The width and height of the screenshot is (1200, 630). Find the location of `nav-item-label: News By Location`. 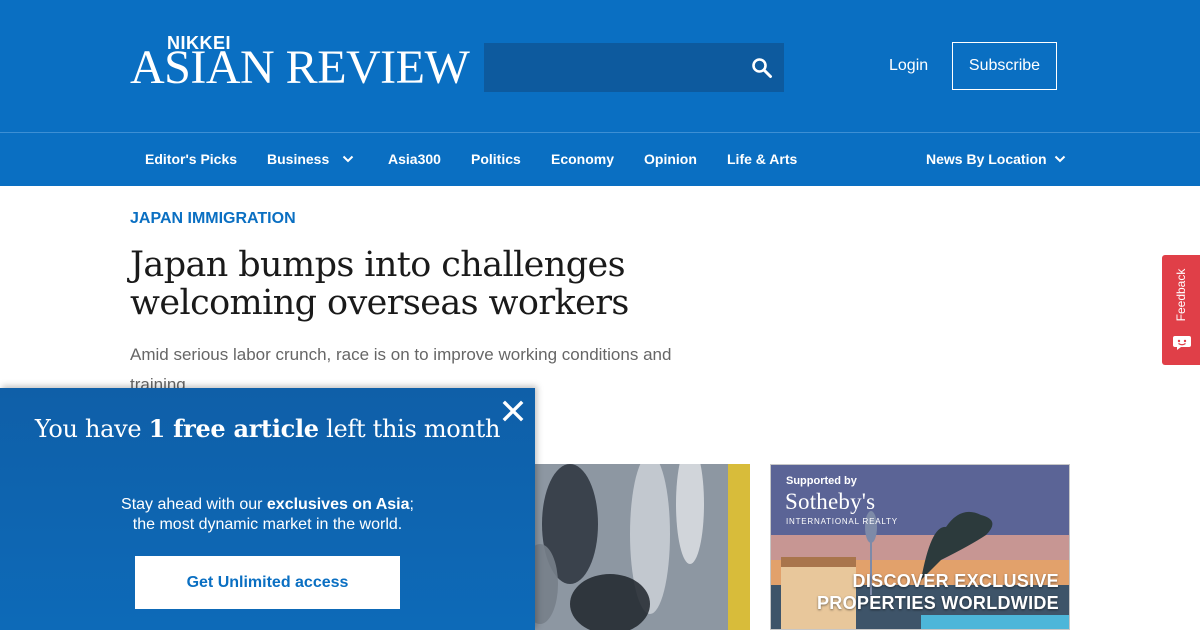

nav-item-label: News By Location is located at coordinates (986, 159).